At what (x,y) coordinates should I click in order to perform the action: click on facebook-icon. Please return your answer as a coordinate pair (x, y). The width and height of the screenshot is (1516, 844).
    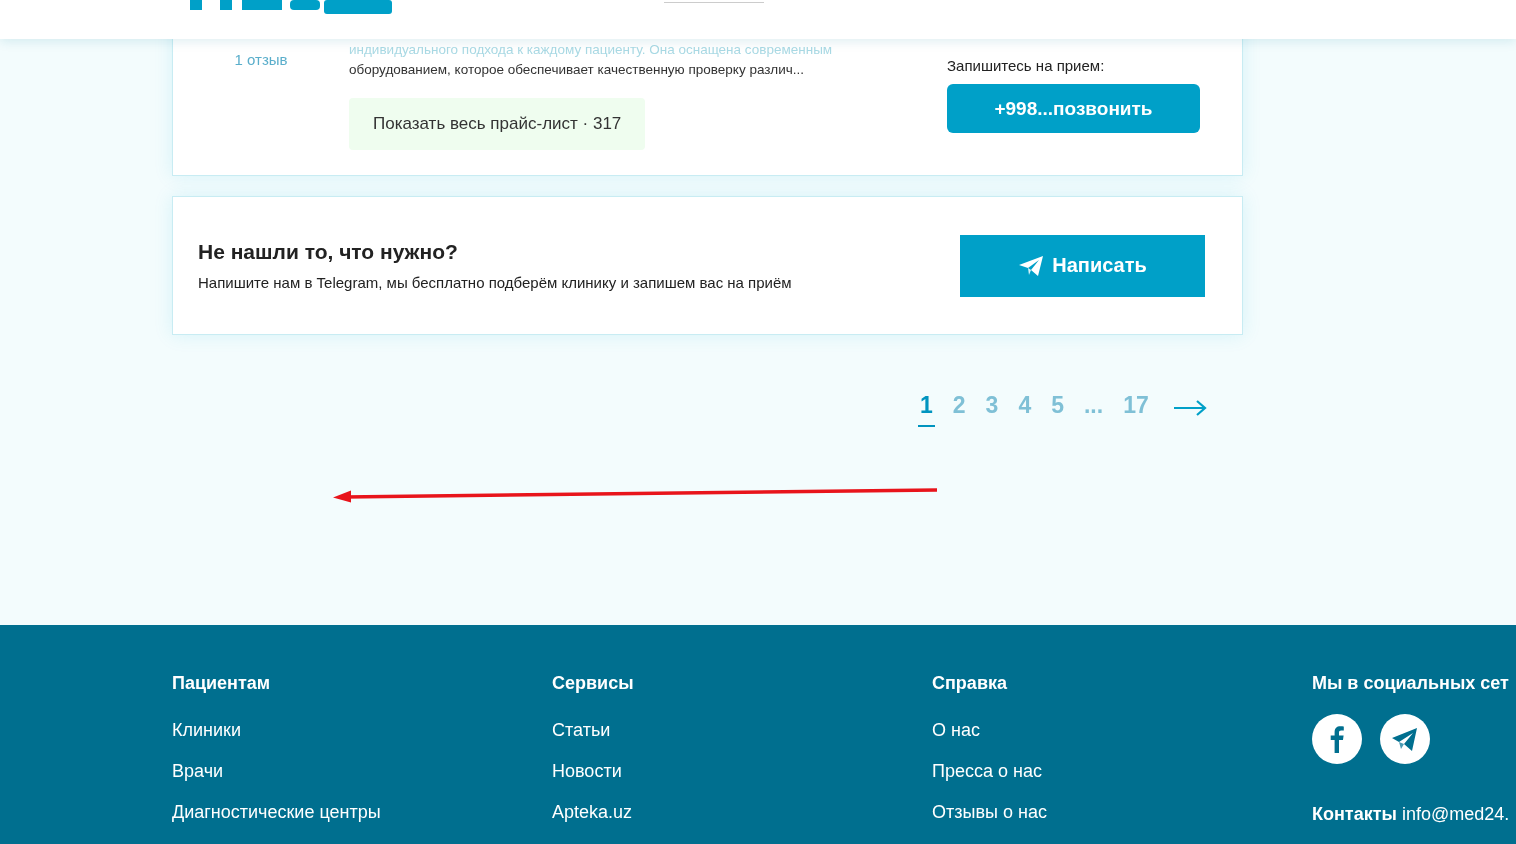
    Looking at the image, I should click on (1337, 739).